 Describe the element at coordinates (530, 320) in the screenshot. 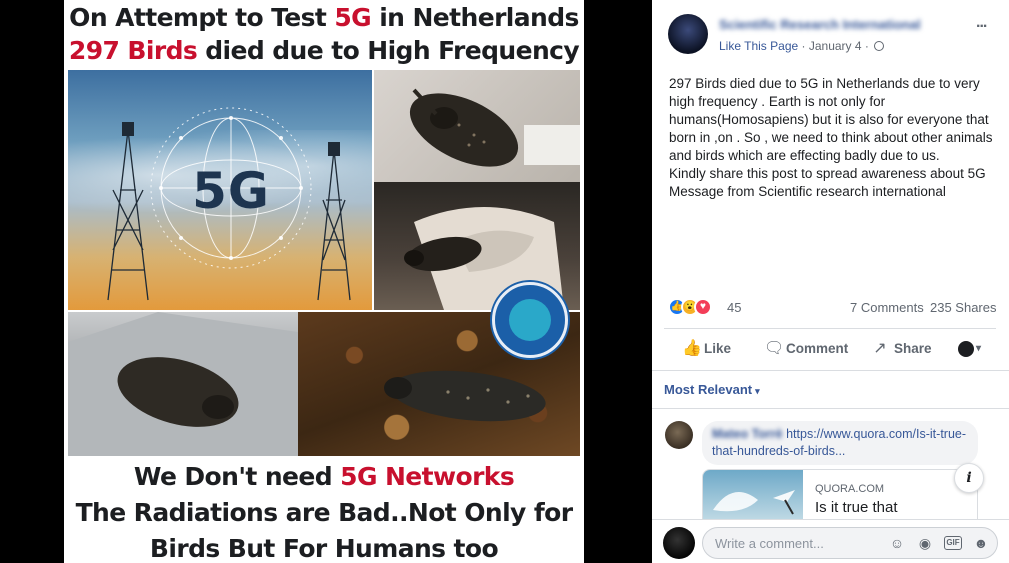

I see `poster-watermark-seal` at that location.